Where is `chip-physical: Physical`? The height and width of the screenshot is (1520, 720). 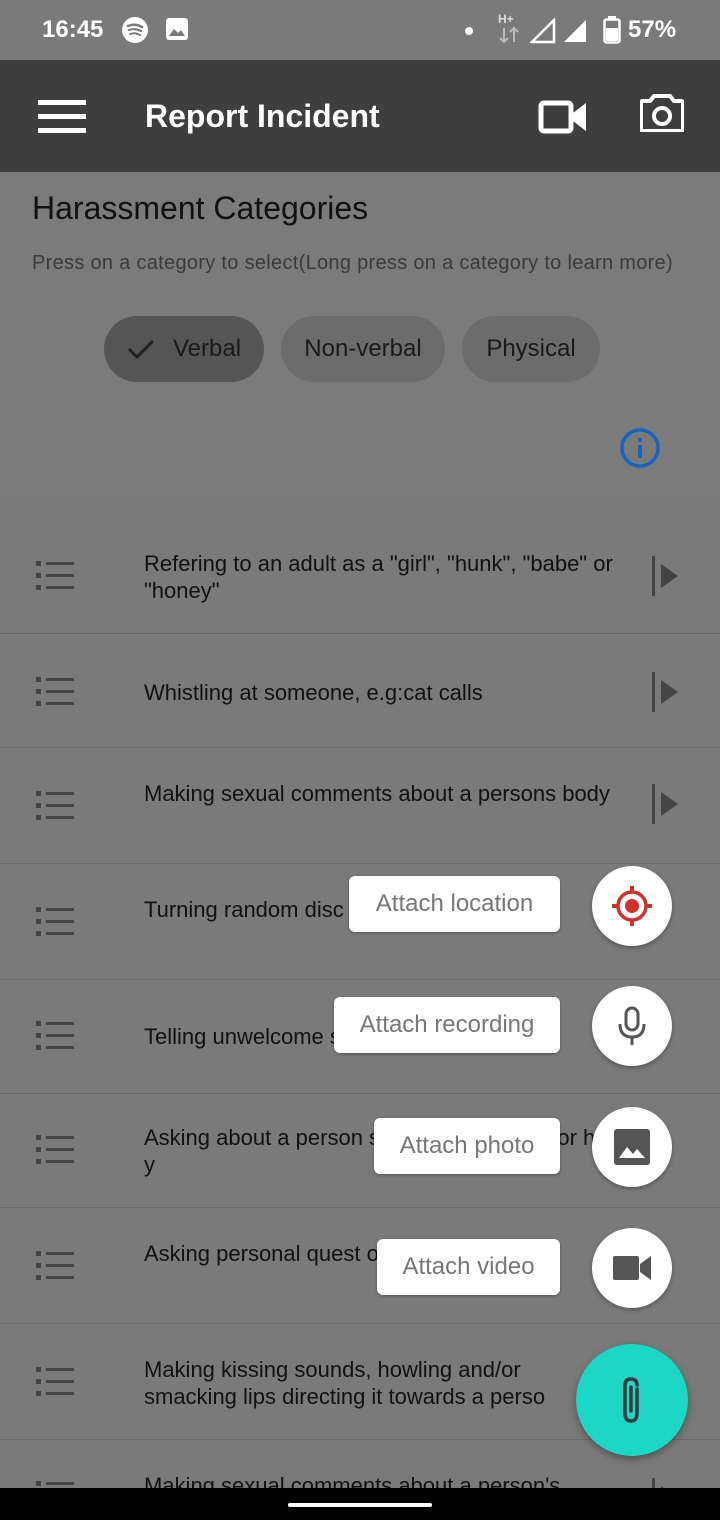 chip-physical: Physical is located at coordinates (531, 349).